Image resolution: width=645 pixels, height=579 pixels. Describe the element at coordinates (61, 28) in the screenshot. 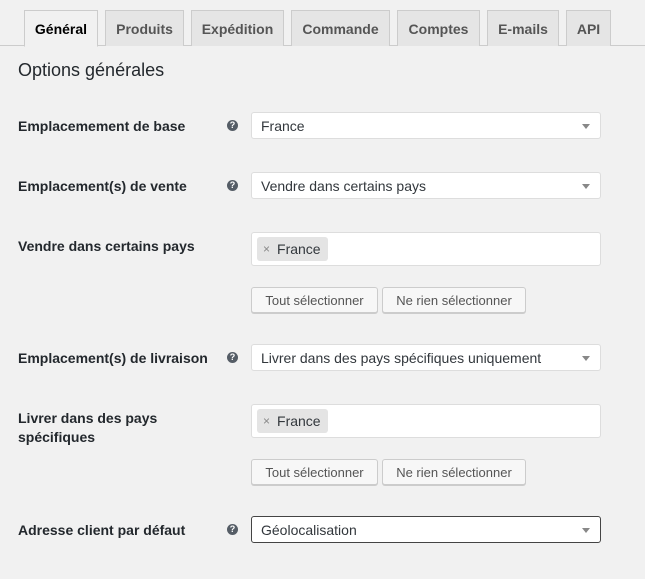

I see `tab-general: Général` at that location.